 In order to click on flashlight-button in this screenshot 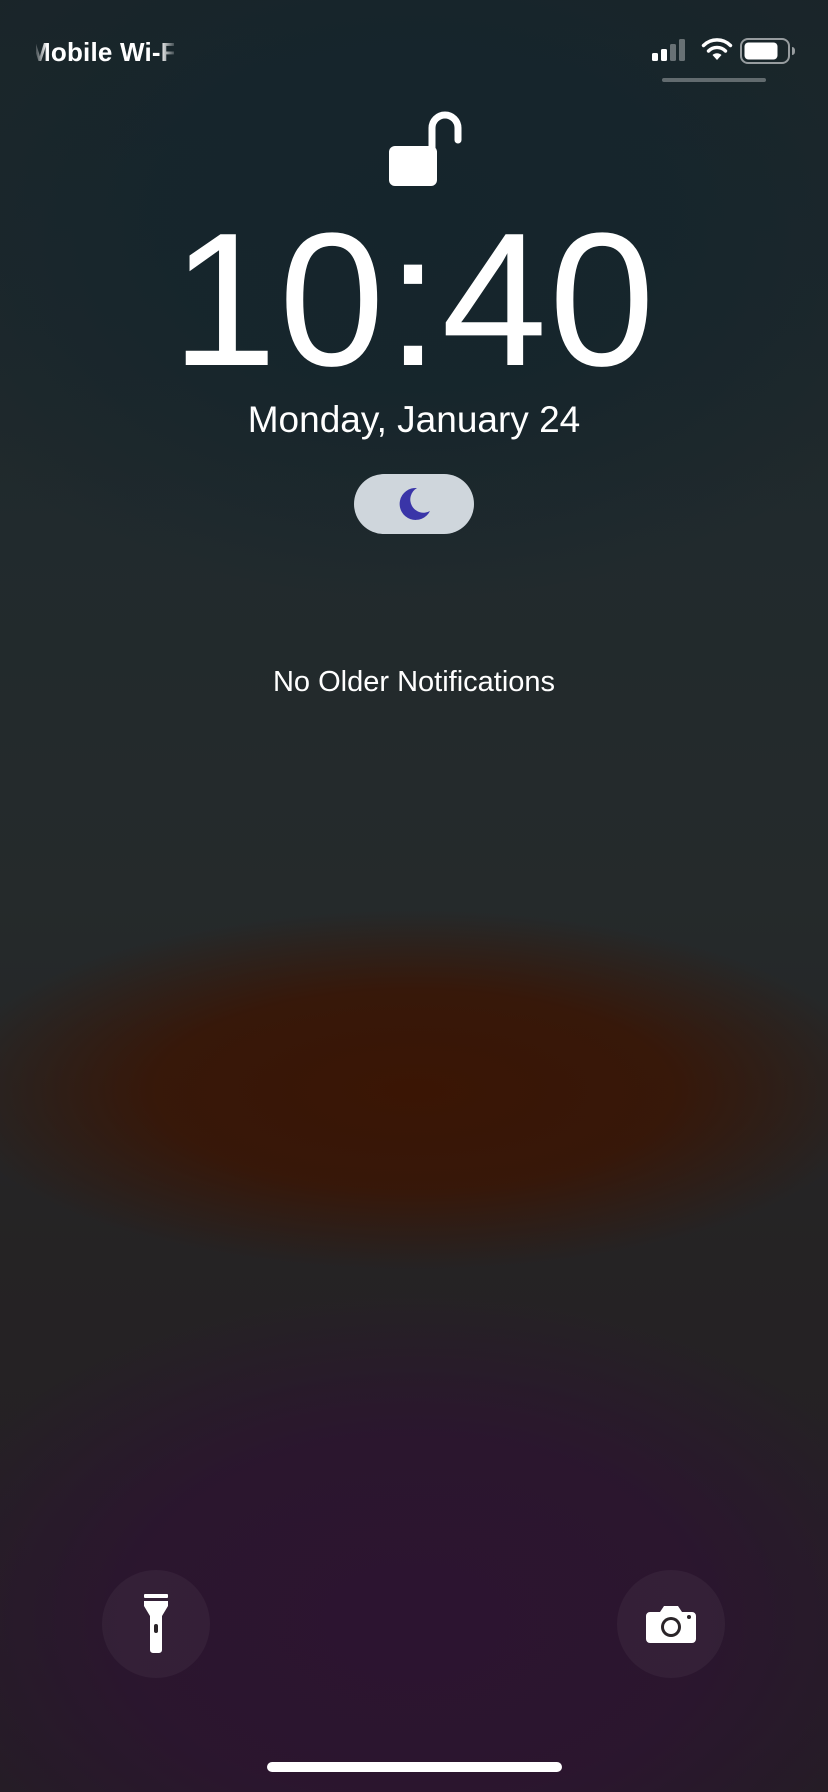, I will do `click(156, 1624)`.